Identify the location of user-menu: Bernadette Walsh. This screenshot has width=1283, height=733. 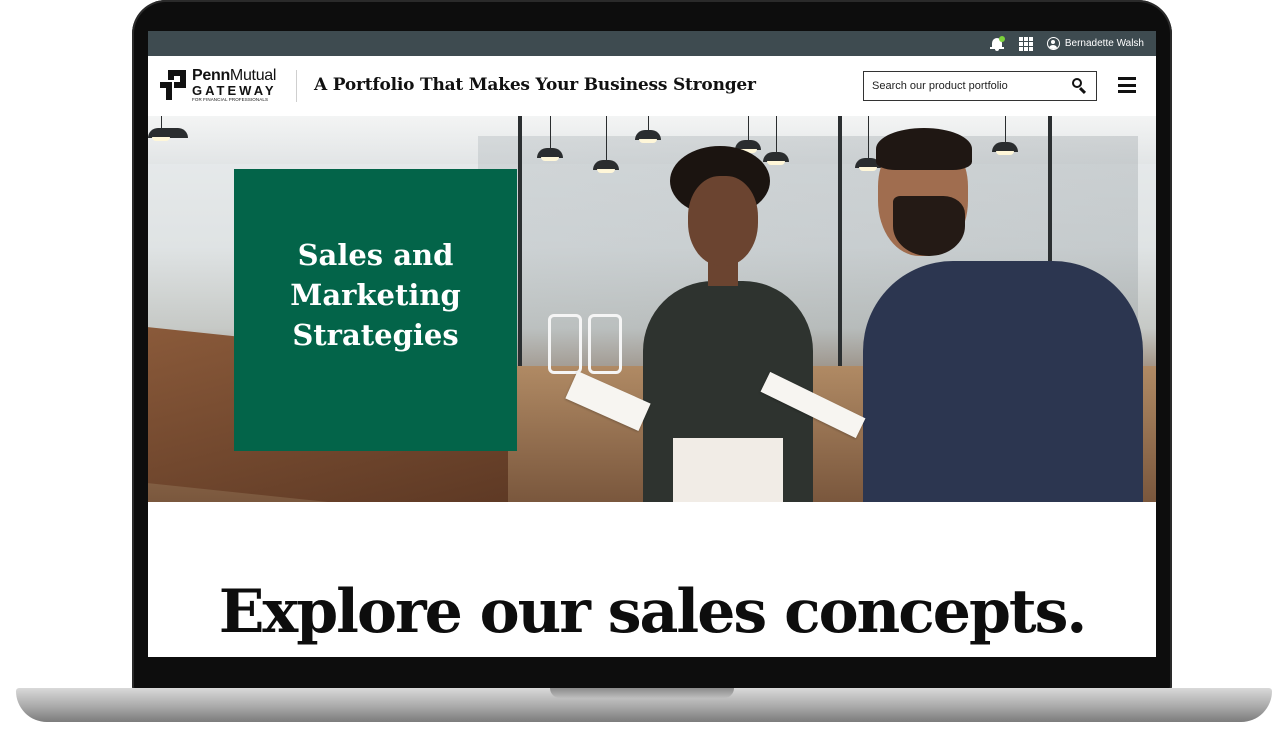
(1095, 43).